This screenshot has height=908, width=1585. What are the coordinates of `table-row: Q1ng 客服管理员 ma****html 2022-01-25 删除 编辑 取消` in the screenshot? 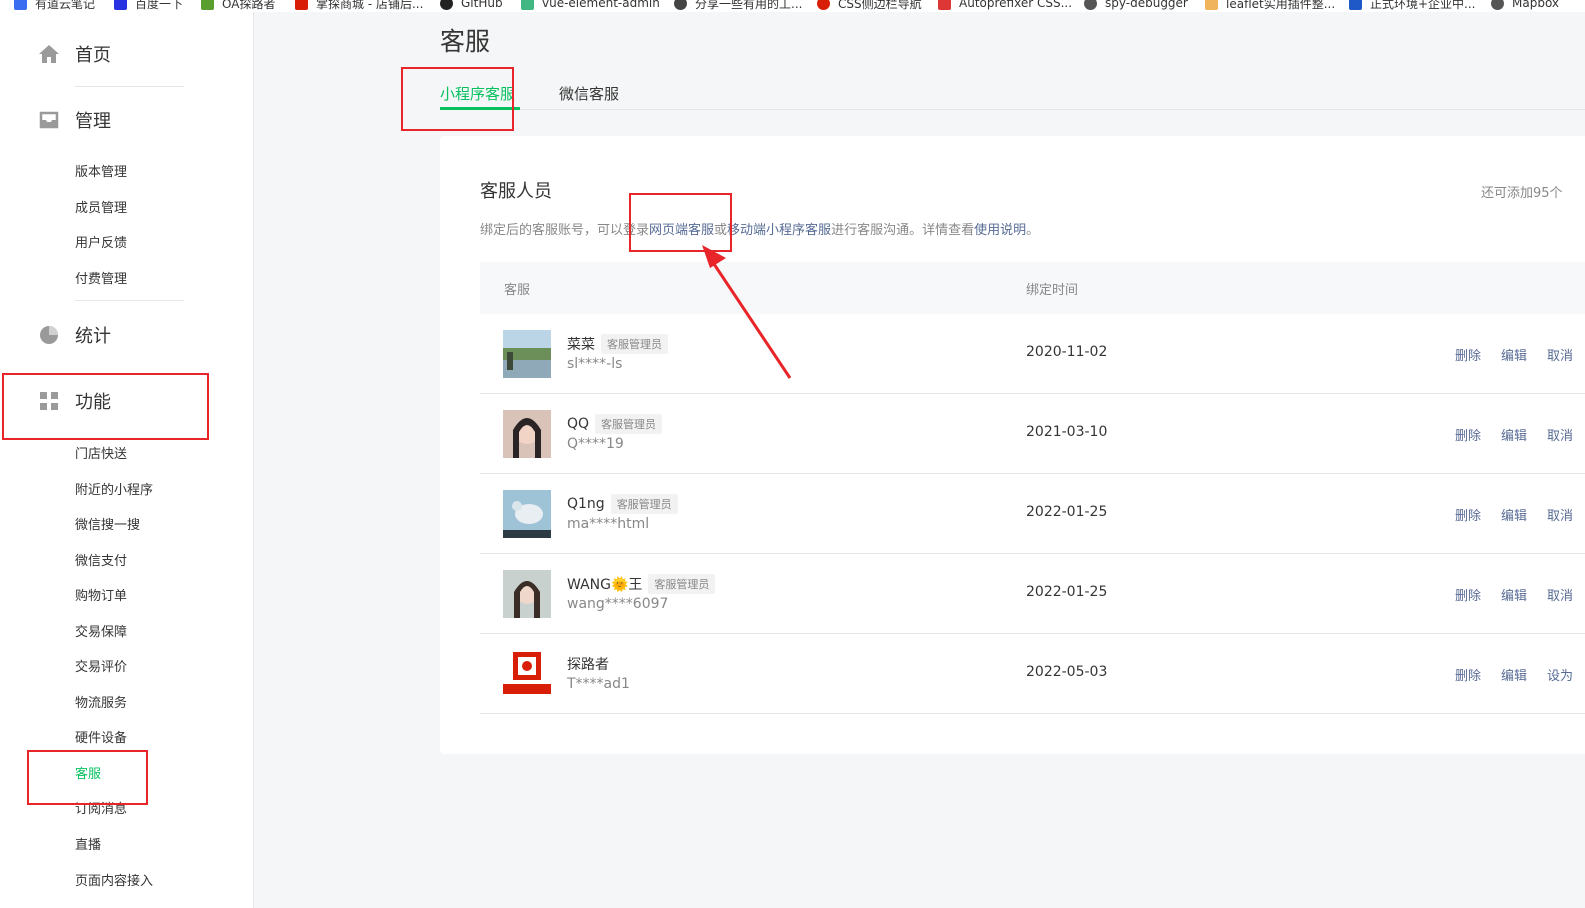 It's located at (1032, 514).